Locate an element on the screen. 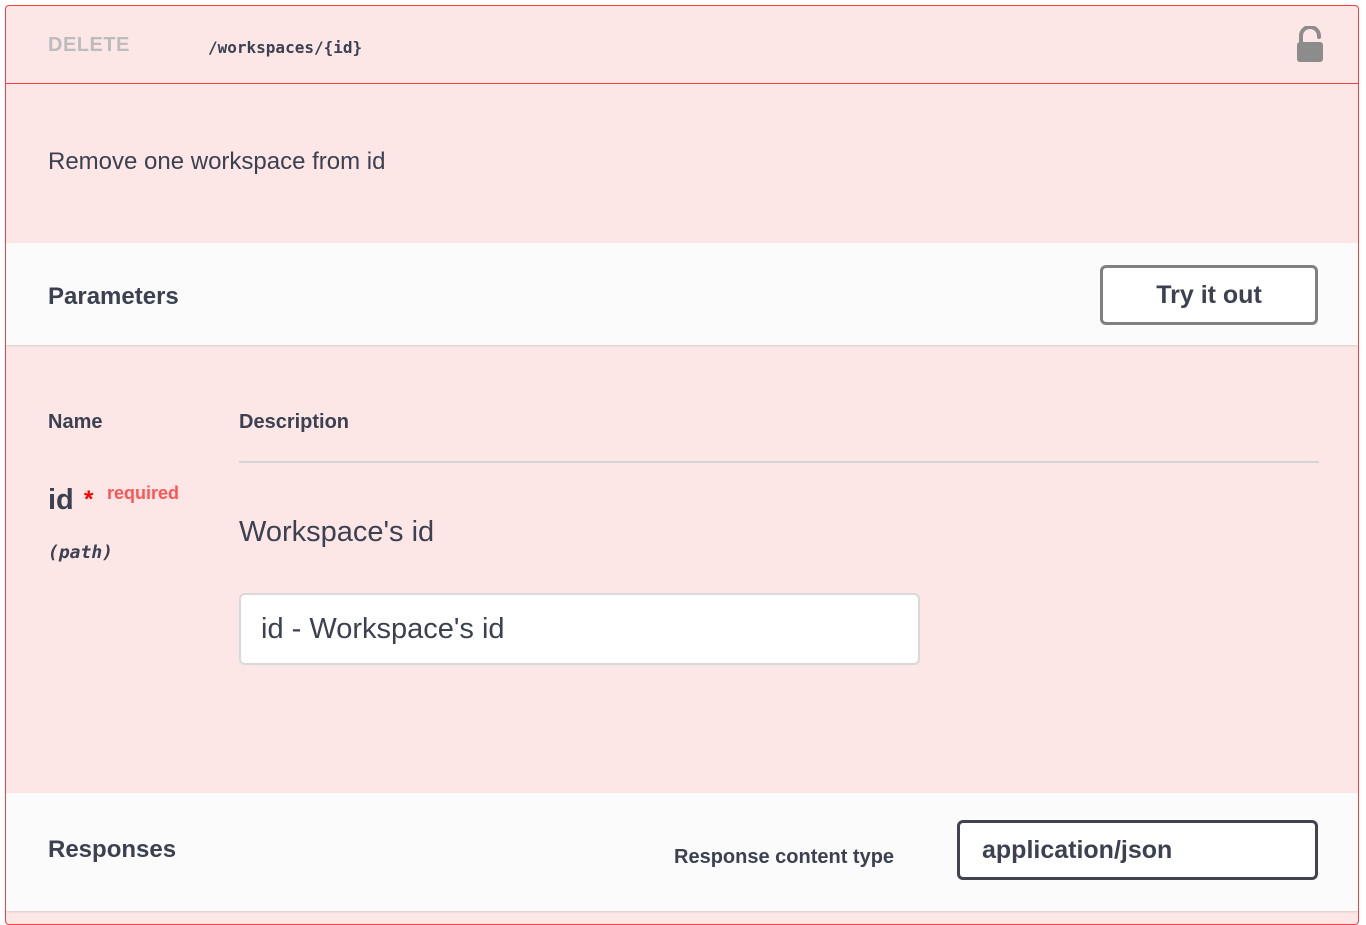 The image size is (1366, 925). responses-title: Responses is located at coordinates (112, 849).